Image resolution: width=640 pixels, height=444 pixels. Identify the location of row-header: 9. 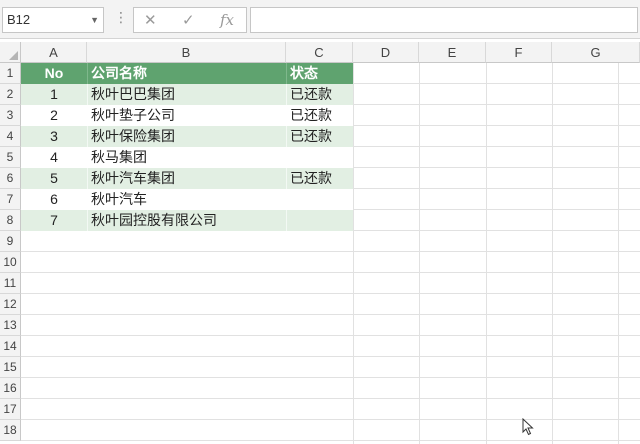
(10, 241).